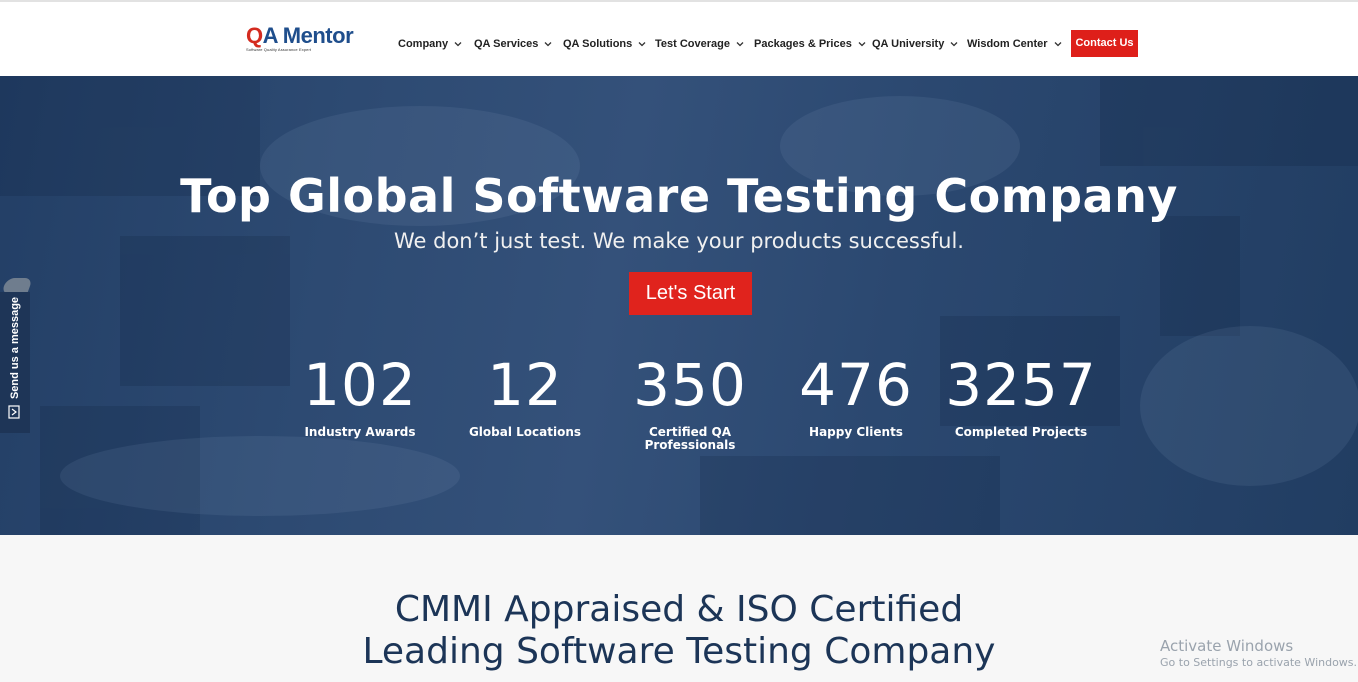 Image resolution: width=1358 pixels, height=682 pixels. What do you see at coordinates (14, 412) in the screenshot?
I see `message-icon` at bounding box center [14, 412].